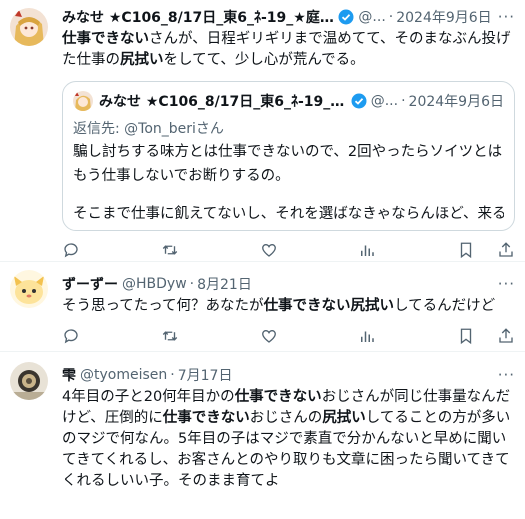 The height and width of the screenshot is (519, 525). Describe the element at coordinates (205, 375) in the screenshot. I see `timestamp: 7月17日` at that location.